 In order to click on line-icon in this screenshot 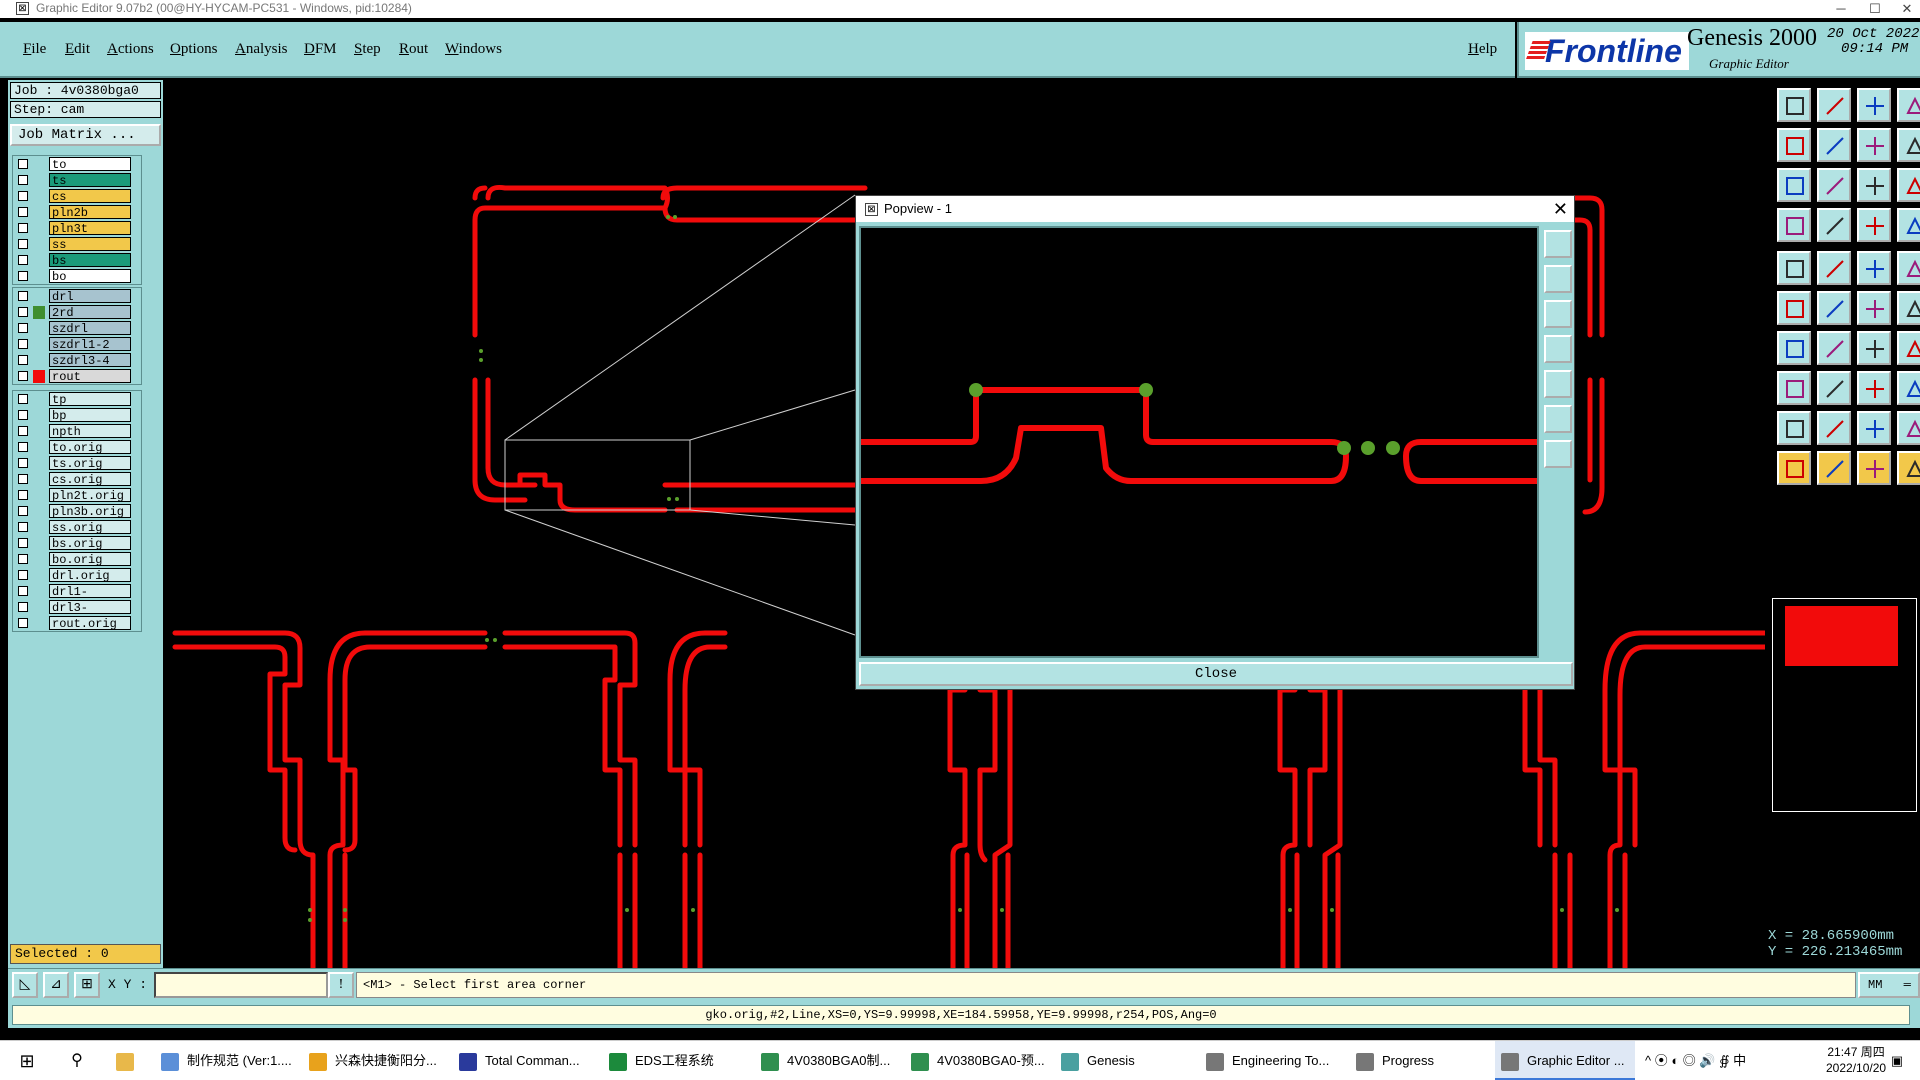, I will do `click(1834, 348)`.